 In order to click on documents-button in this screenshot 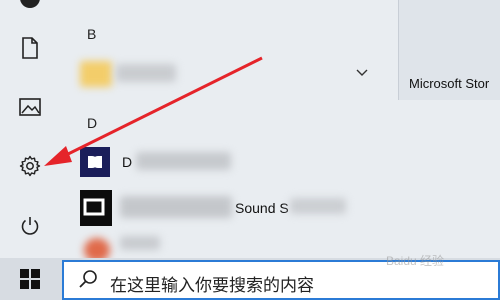, I will do `click(30, 48)`.